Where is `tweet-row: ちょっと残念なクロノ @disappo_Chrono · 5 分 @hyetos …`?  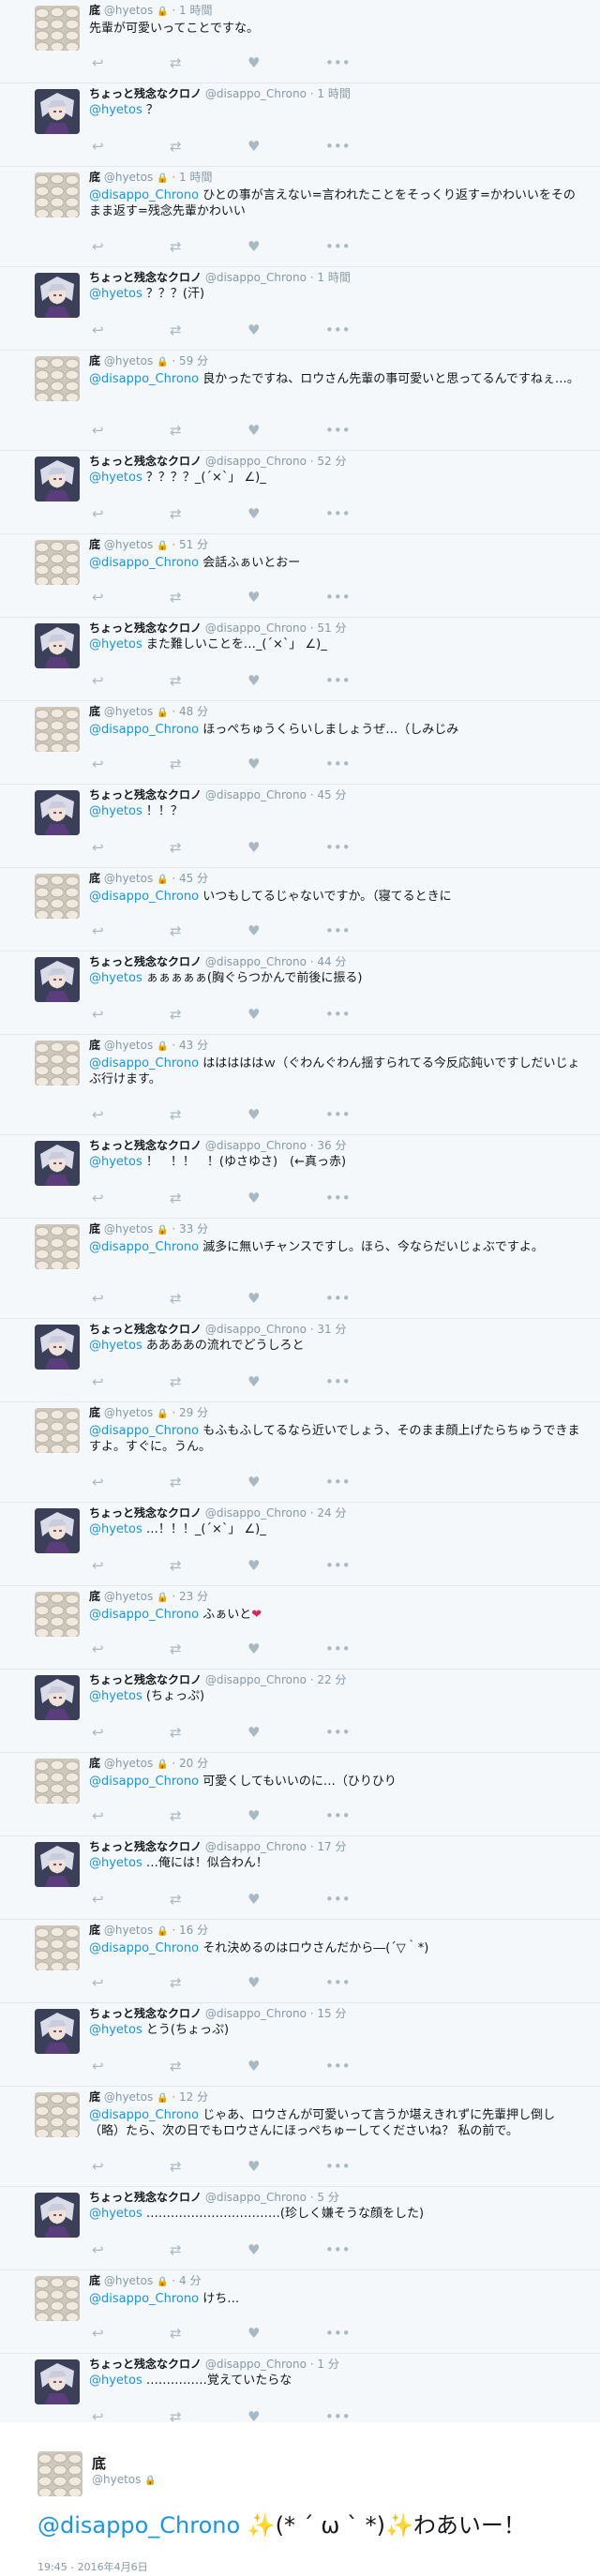
tweet-row: ちょっと残念なクロノ @disappo_Chrono · 5 分 @hyetos … is located at coordinates (300, 2228).